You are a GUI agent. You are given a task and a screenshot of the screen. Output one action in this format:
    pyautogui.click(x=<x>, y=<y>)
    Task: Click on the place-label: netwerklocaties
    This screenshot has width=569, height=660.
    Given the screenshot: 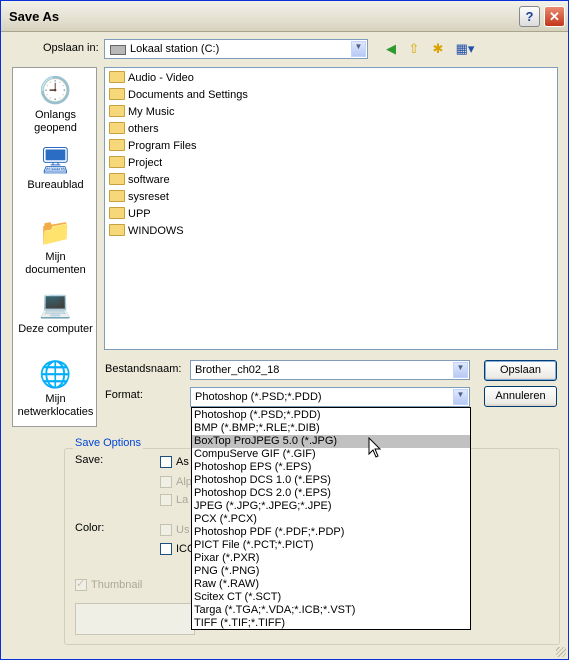 What is the action you would take?
    pyautogui.click(x=55, y=412)
    